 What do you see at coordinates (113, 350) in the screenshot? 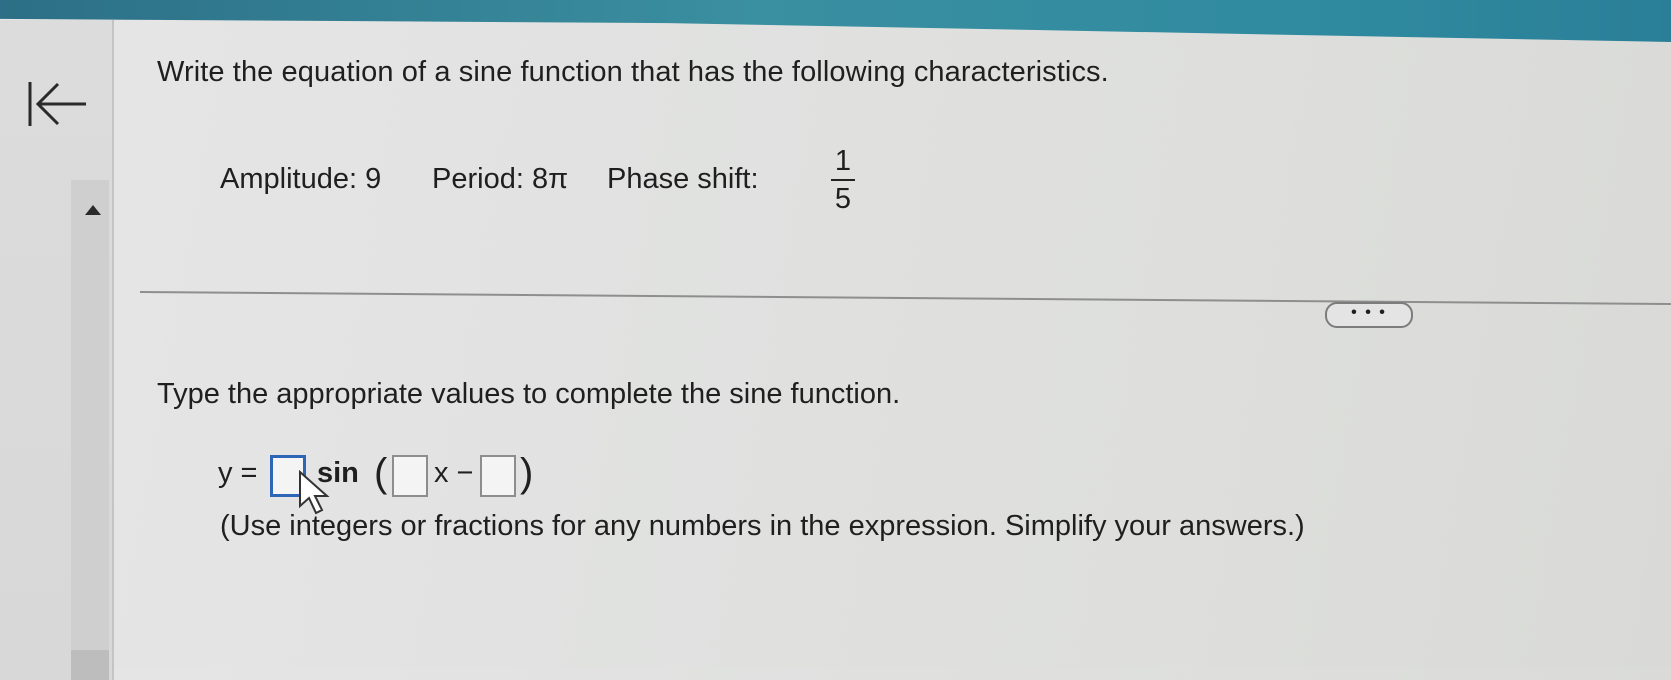
I see `panel-divider` at bounding box center [113, 350].